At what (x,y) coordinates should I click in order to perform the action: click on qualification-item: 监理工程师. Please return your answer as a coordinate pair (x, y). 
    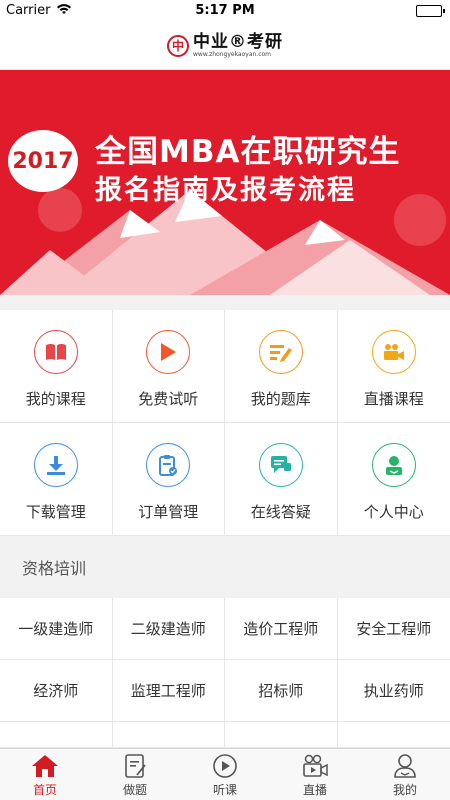
    Looking at the image, I should click on (168, 691).